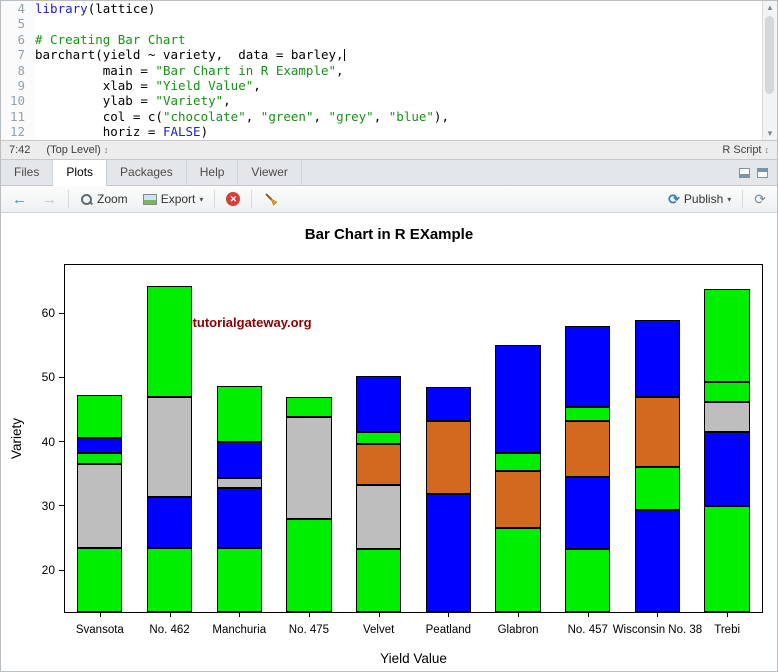  Describe the element at coordinates (213, 172) in the screenshot. I see `tab-help: Help` at that location.